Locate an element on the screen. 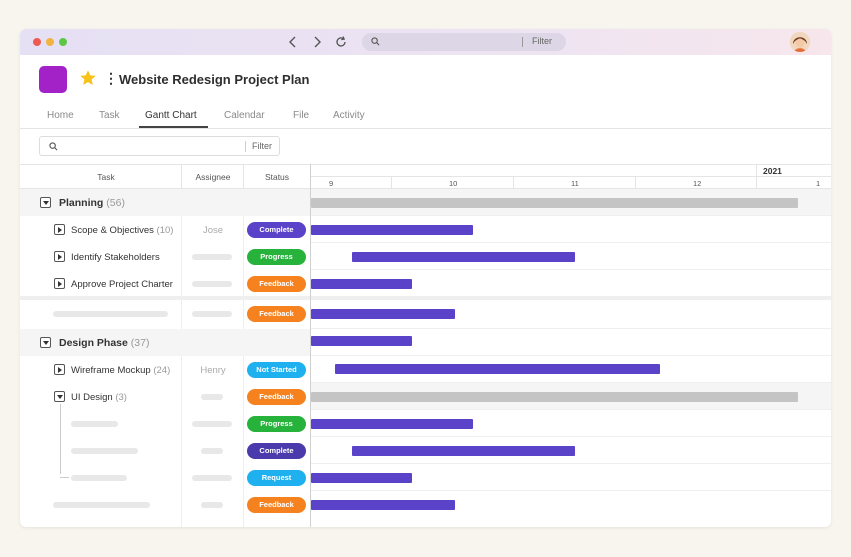 The width and height of the screenshot is (851, 557). more-options-icon: ⋮ is located at coordinates (111, 79).